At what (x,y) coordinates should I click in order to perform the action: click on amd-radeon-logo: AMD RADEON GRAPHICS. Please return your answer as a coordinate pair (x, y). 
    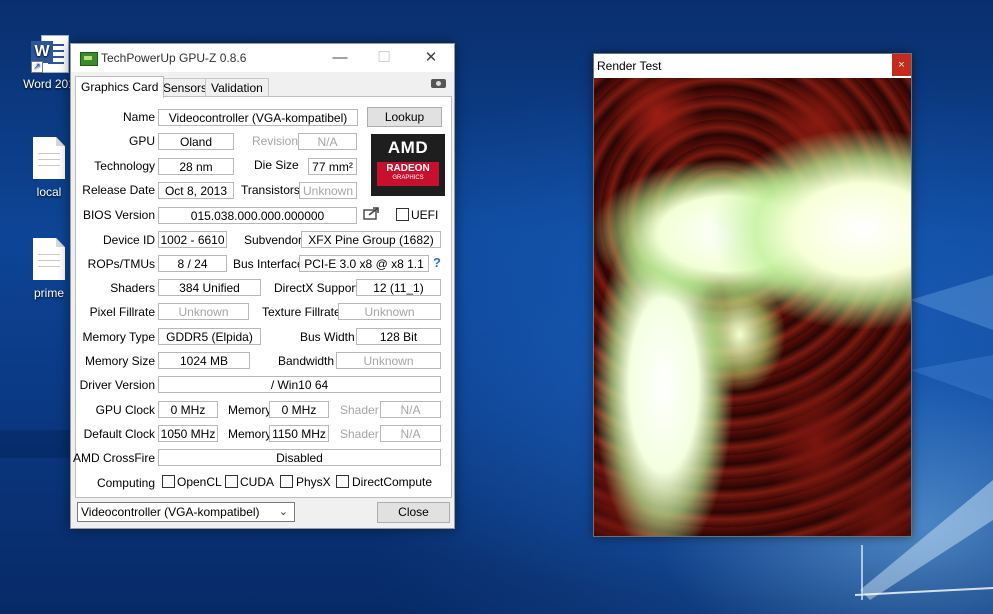
    Looking at the image, I should click on (408, 165).